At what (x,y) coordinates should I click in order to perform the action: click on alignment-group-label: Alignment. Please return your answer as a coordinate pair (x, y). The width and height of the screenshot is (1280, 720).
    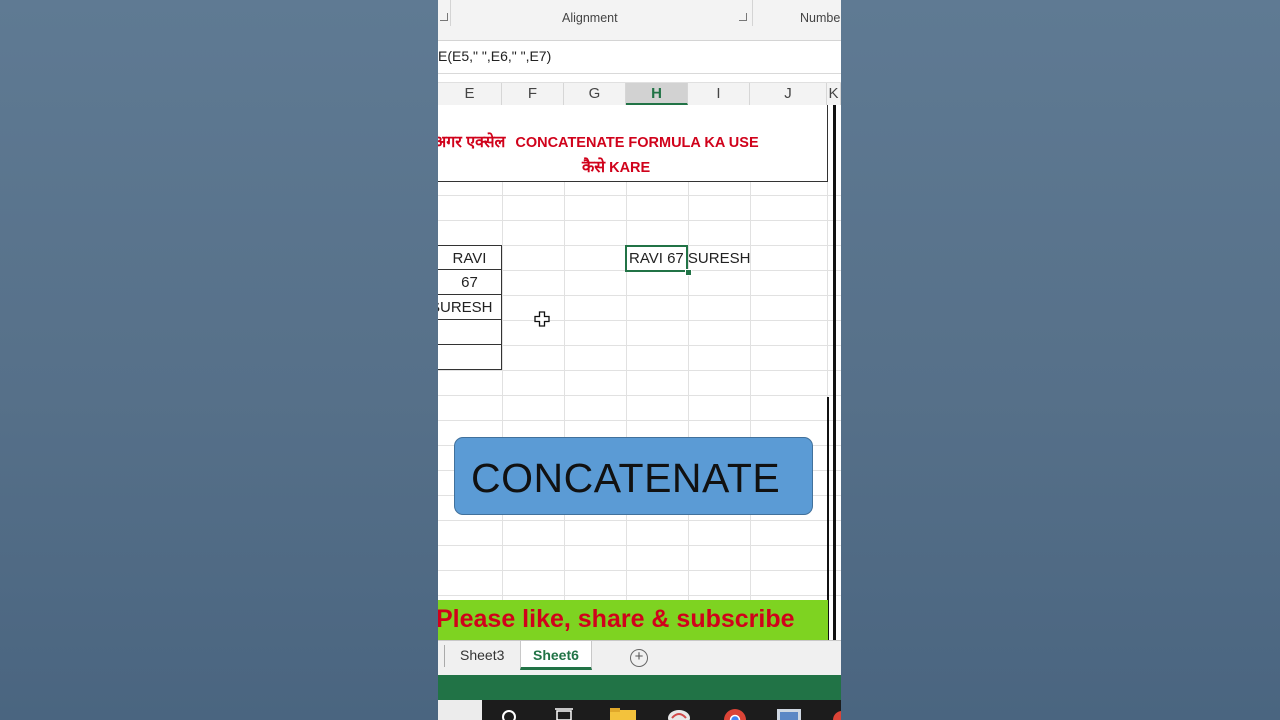
    Looking at the image, I should click on (590, 18).